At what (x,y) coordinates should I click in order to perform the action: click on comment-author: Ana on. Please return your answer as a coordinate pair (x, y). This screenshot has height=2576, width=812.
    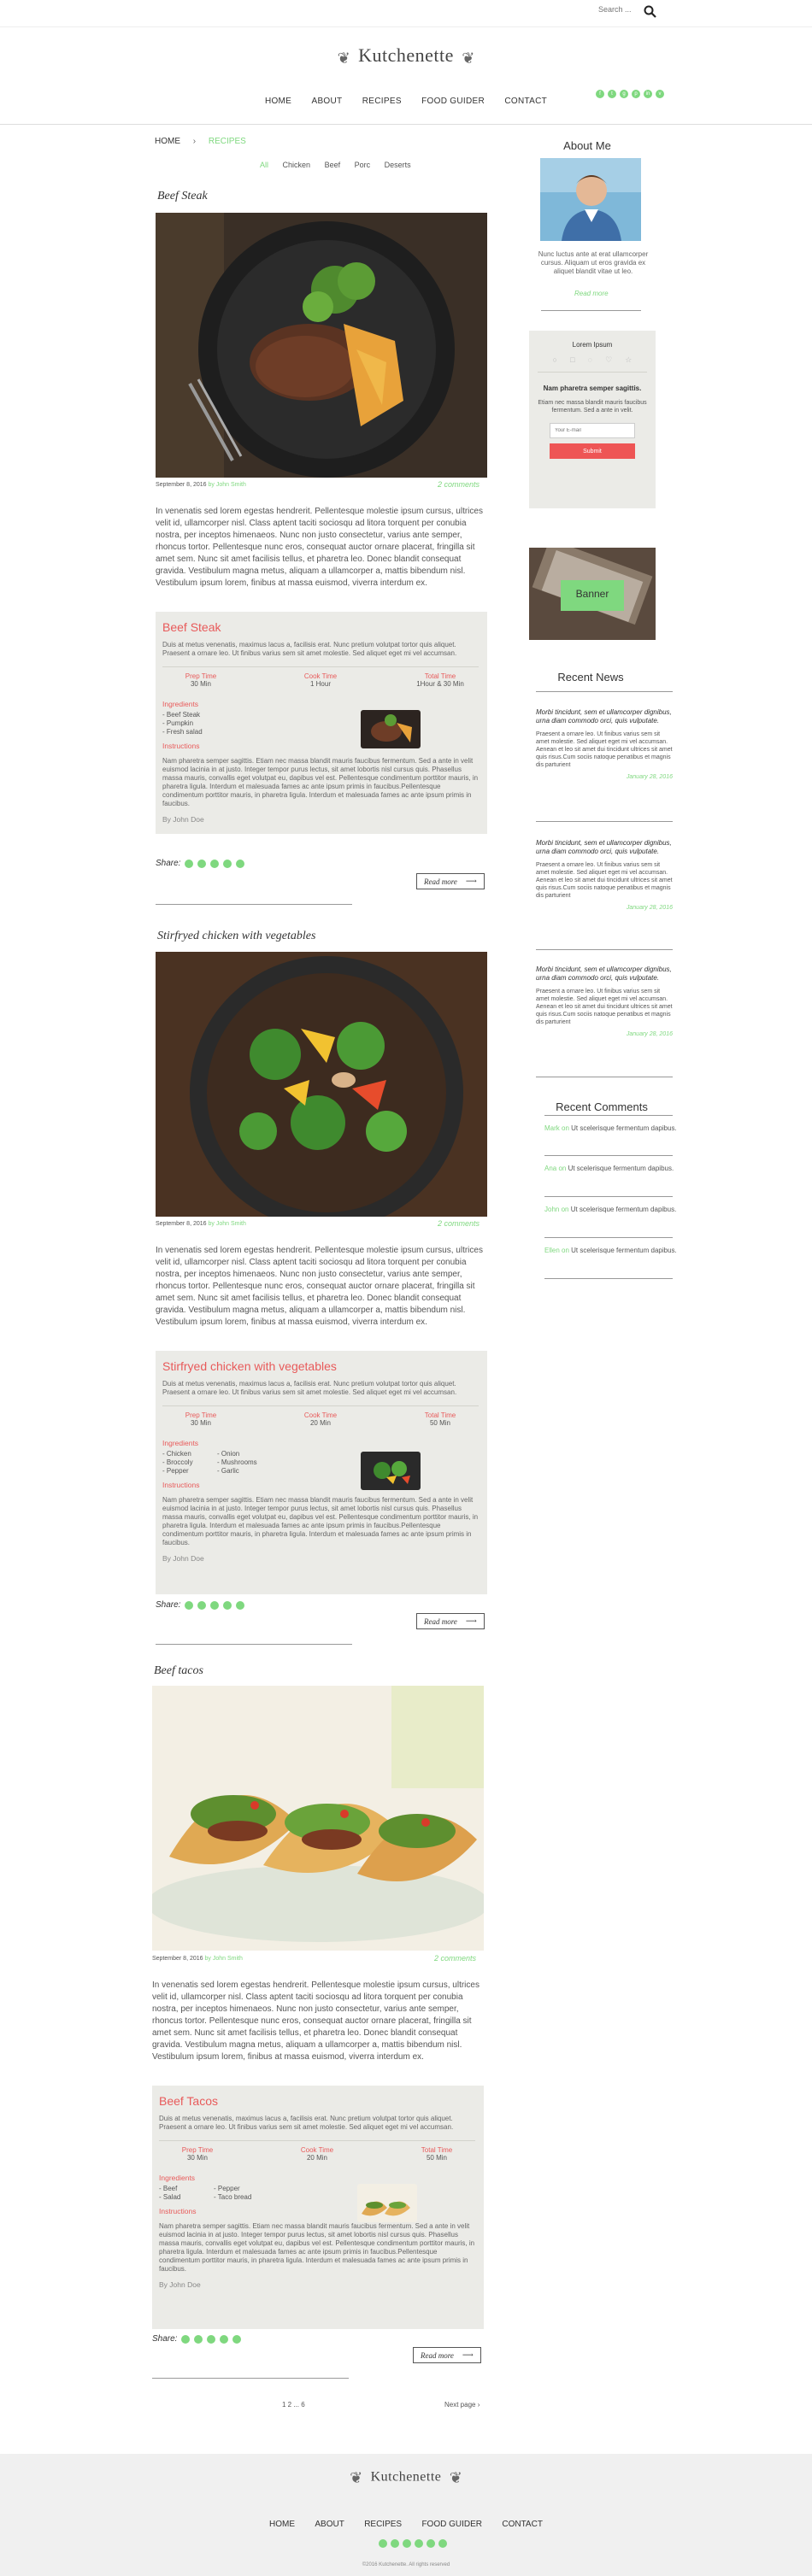
    Looking at the image, I should click on (555, 1168).